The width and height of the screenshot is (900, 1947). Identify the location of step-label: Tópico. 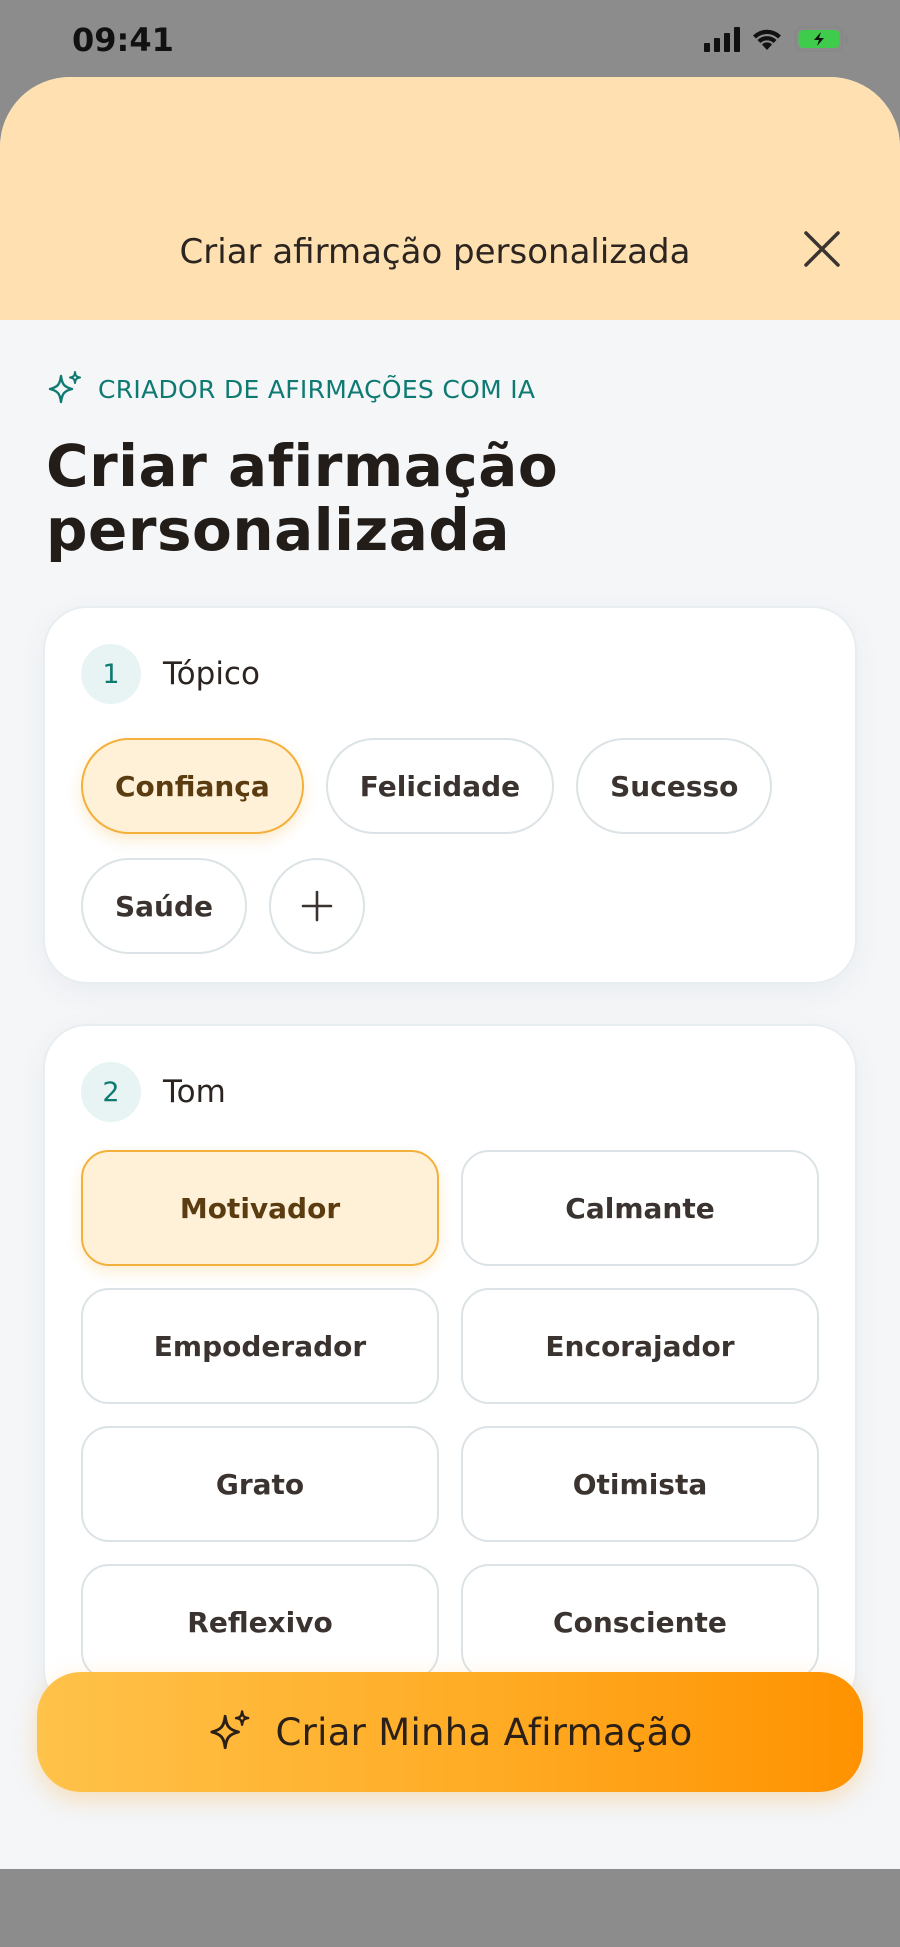
(211, 674).